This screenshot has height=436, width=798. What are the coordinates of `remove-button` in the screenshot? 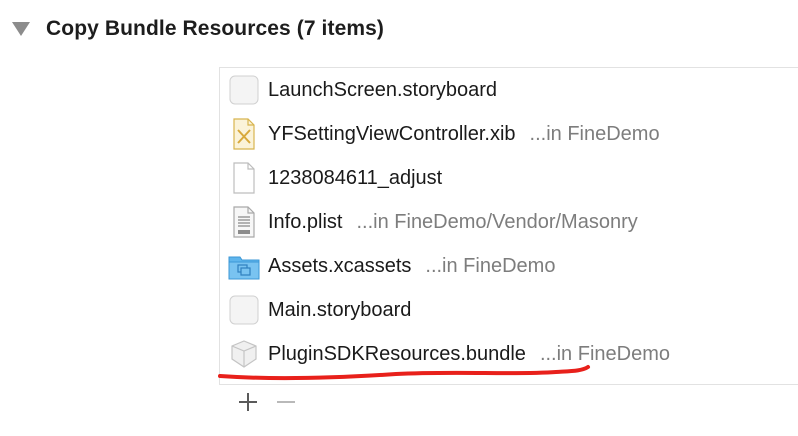 It's located at (286, 402).